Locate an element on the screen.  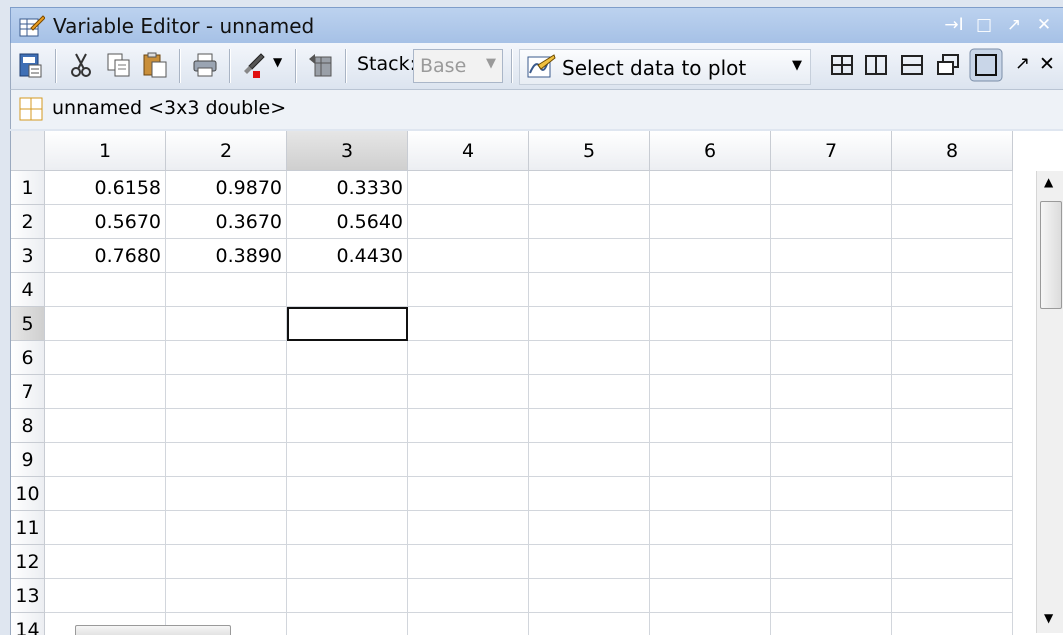
column-header: 6 is located at coordinates (710, 151).